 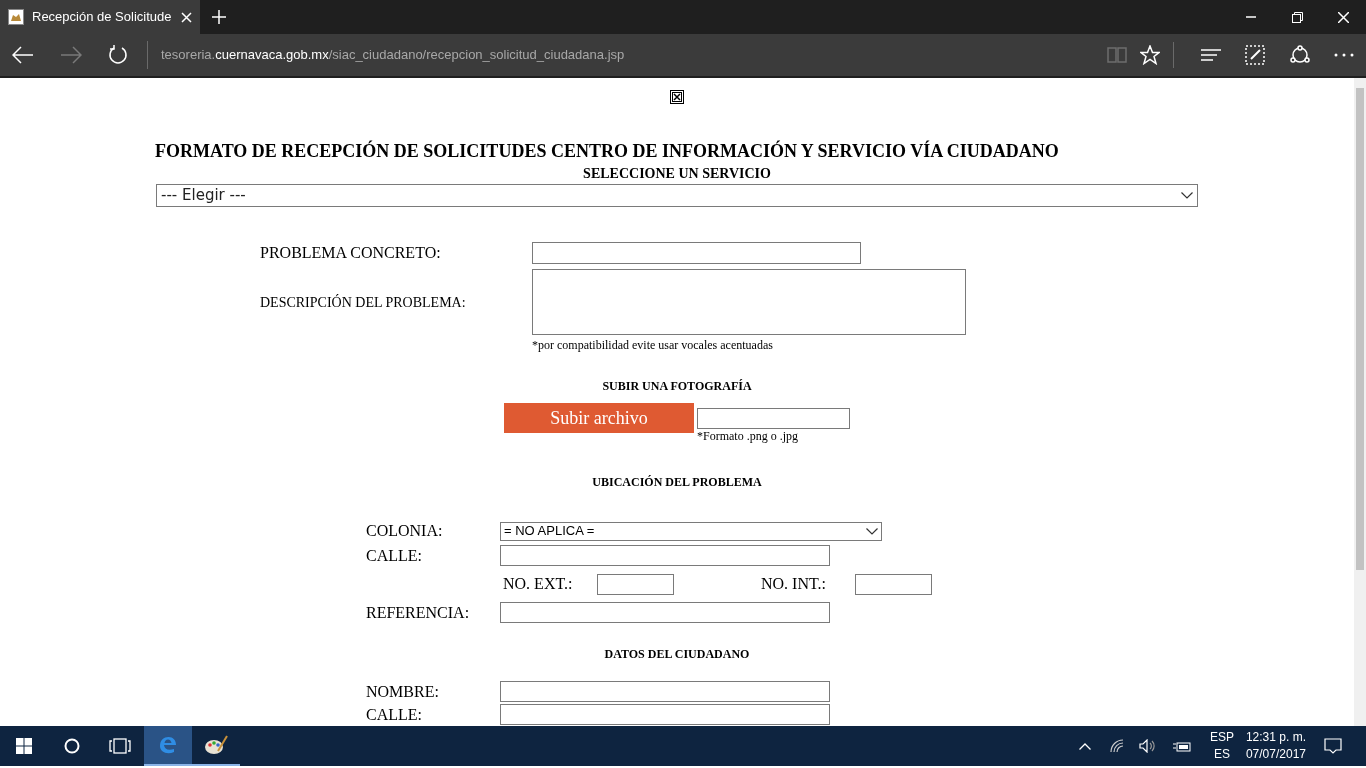 I want to click on keyboard-layout: ES, so click(x=1221, y=754).